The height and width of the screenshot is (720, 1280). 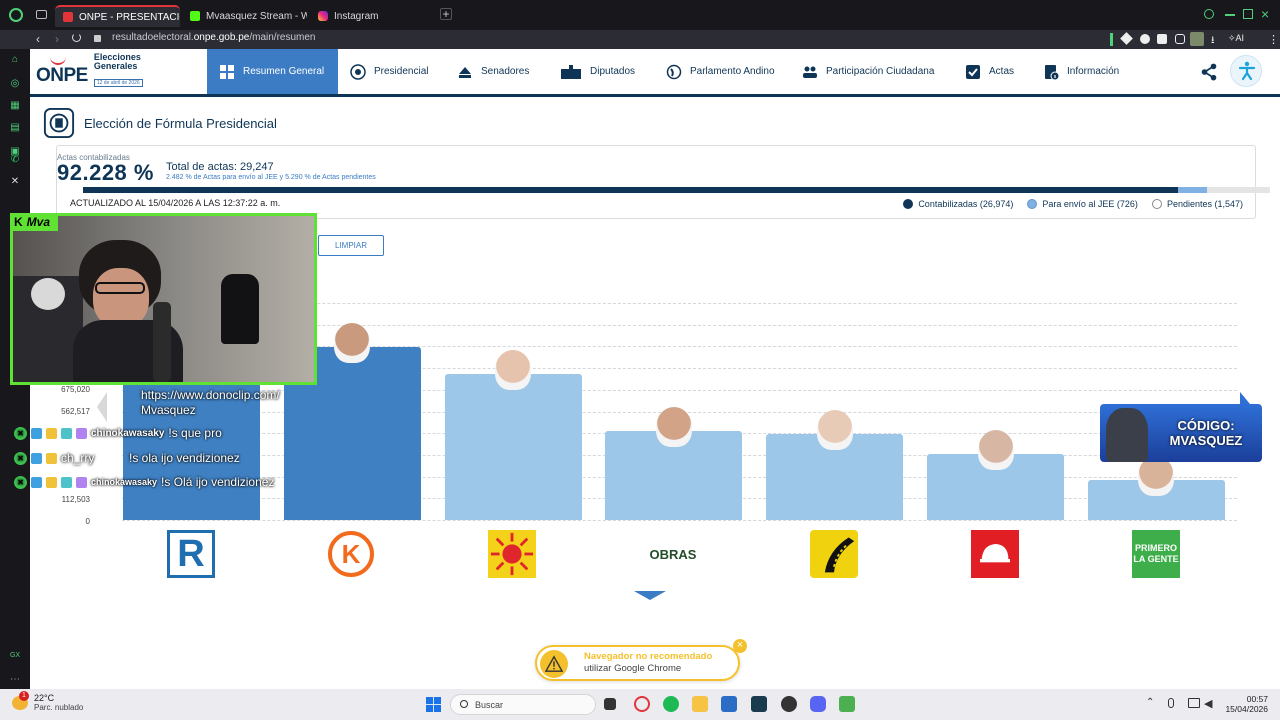 What do you see at coordinates (75, 499) in the screenshot?
I see `y-tick: 112,503` at bounding box center [75, 499].